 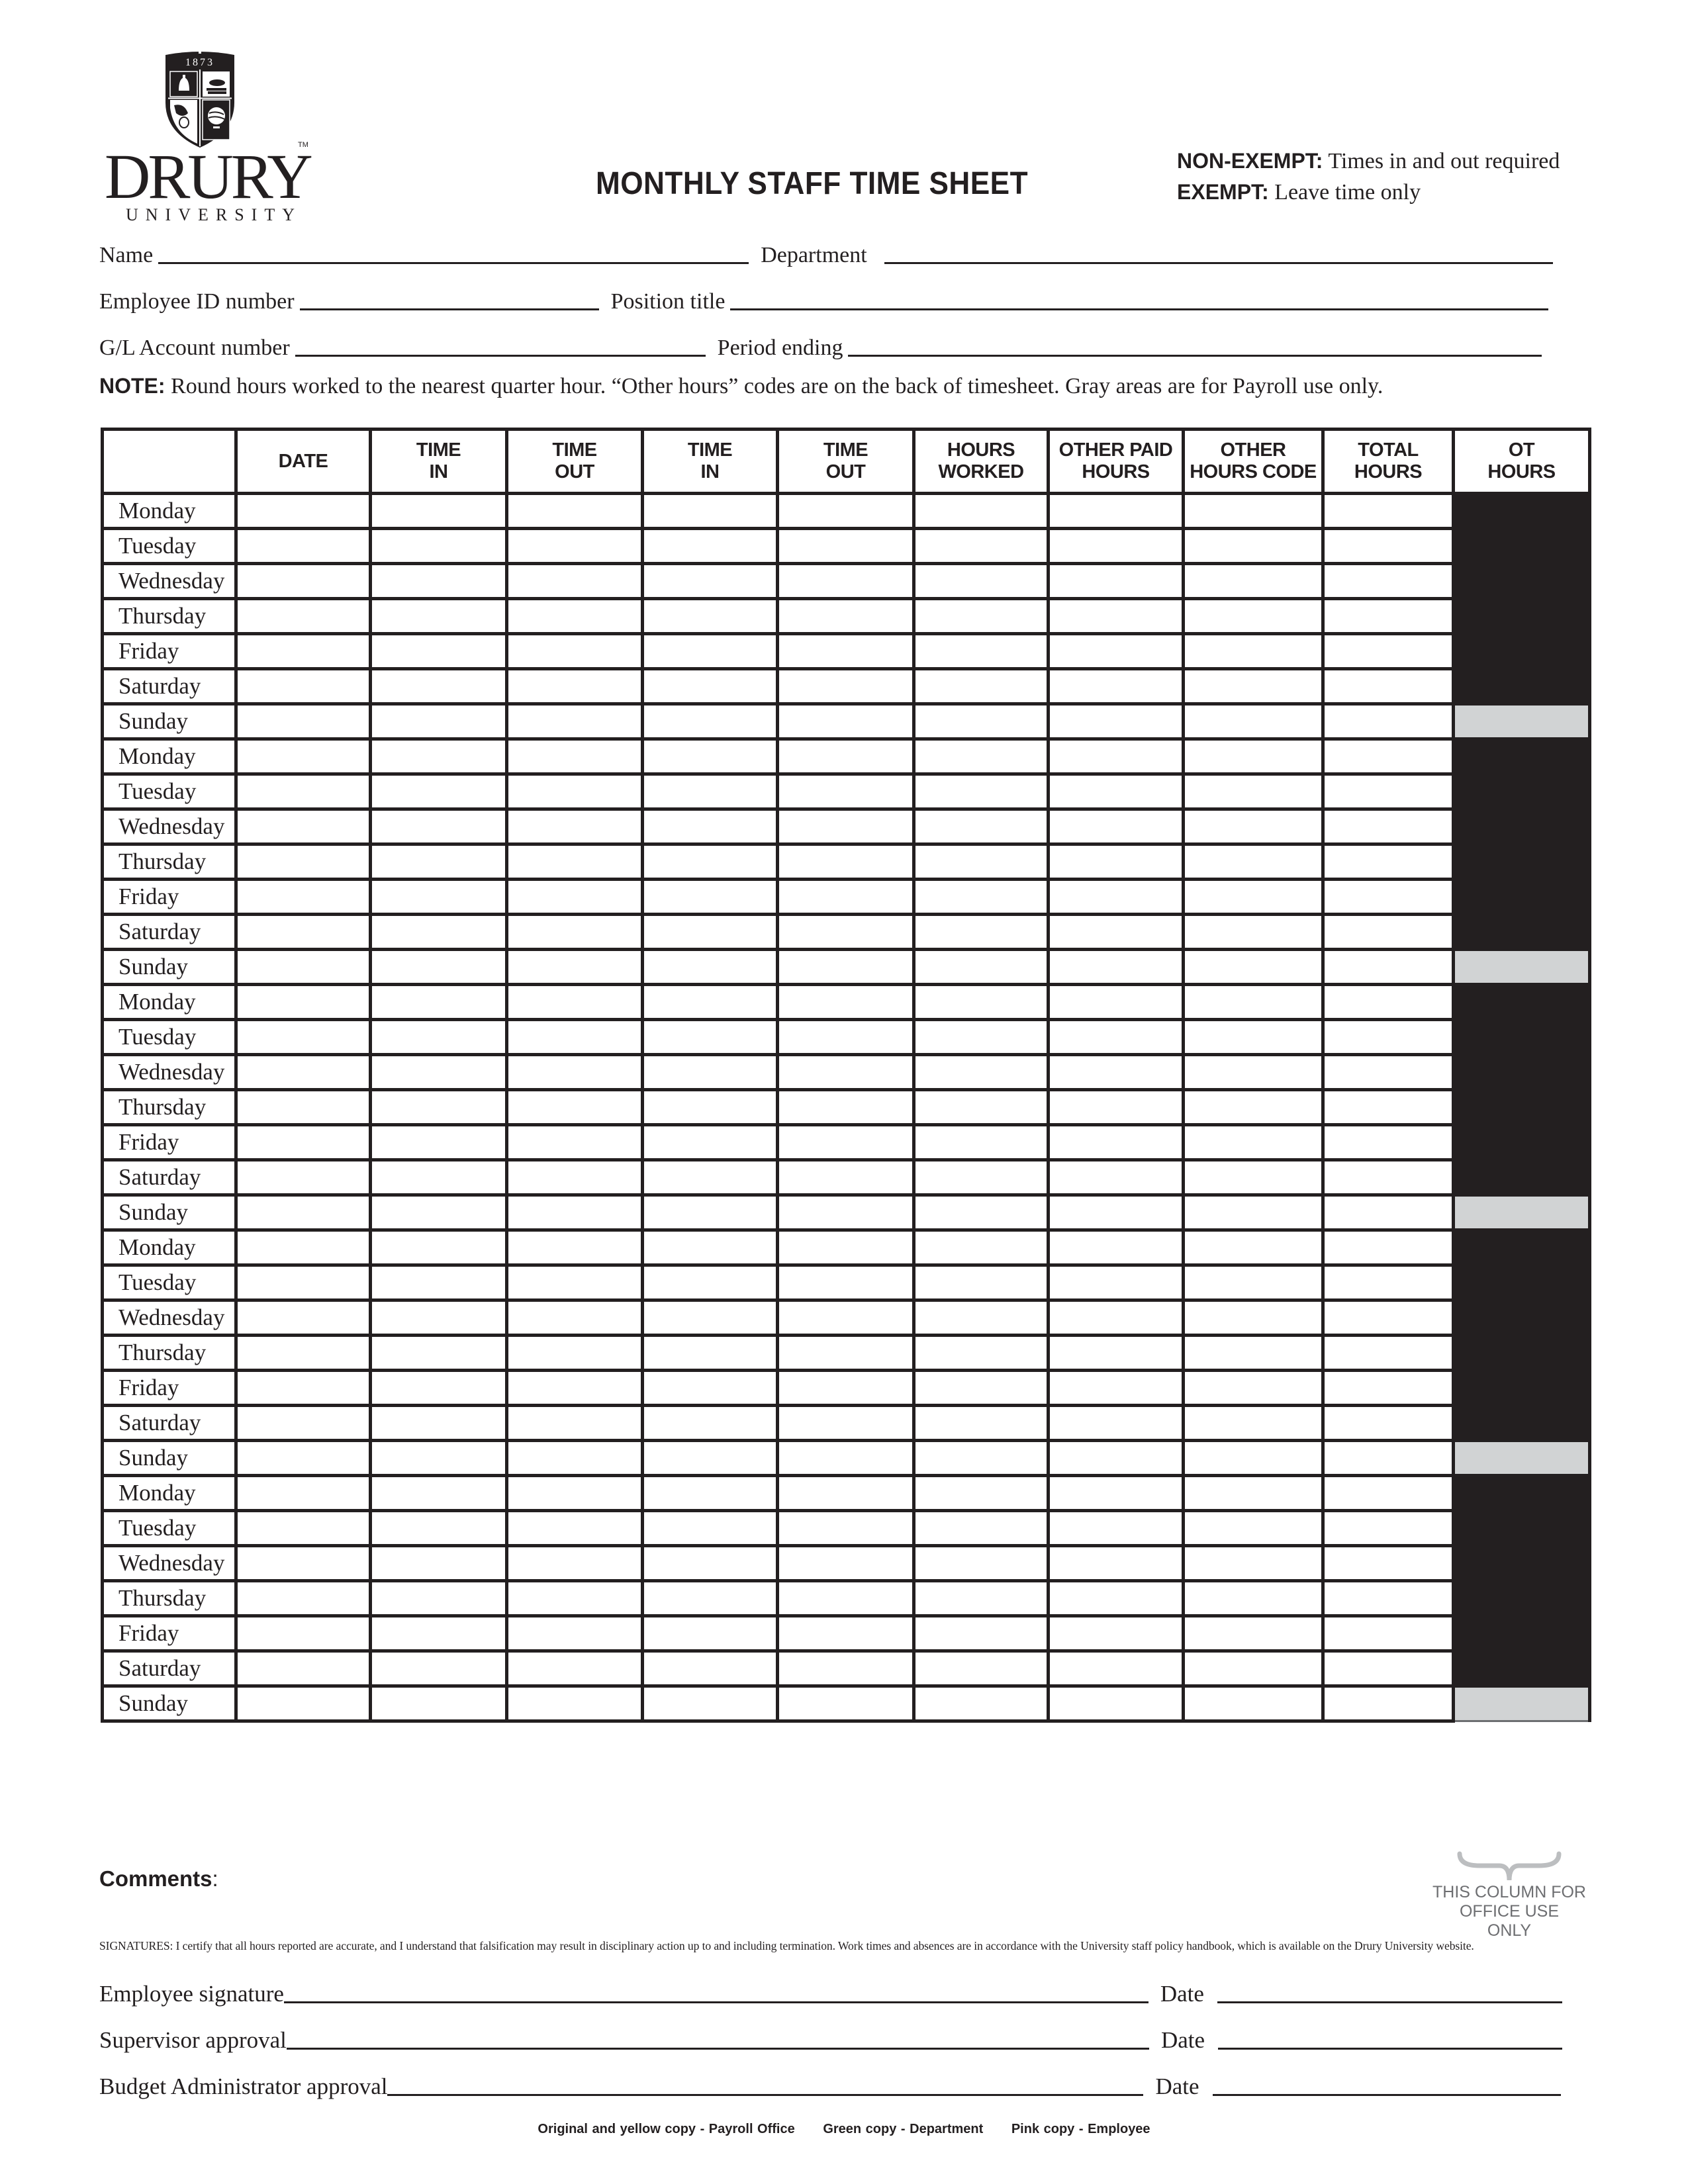 I want to click on ot-hours-cell, so click(x=1521, y=967).